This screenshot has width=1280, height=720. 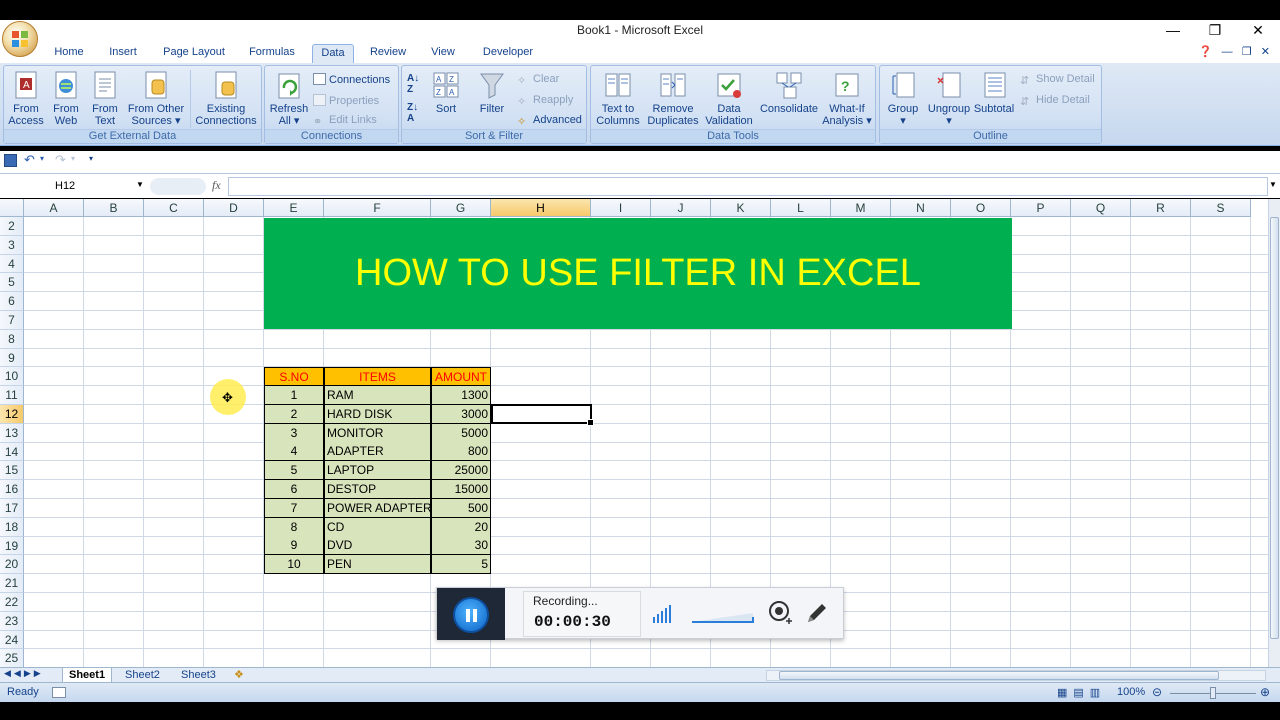 What do you see at coordinates (142, 675) in the screenshot?
I see `sheet-tab-sheet2: Sheet2` at bounding box center [142, 675].